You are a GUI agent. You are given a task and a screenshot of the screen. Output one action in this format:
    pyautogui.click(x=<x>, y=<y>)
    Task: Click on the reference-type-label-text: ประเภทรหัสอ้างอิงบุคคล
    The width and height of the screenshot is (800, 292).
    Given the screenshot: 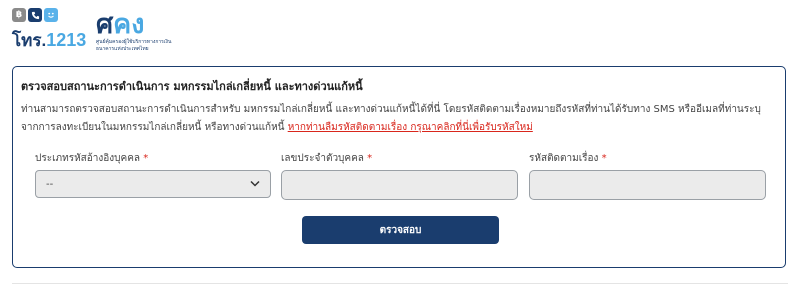 What is the action you would take?
    pyautogui.click(x=88, y=158)
    